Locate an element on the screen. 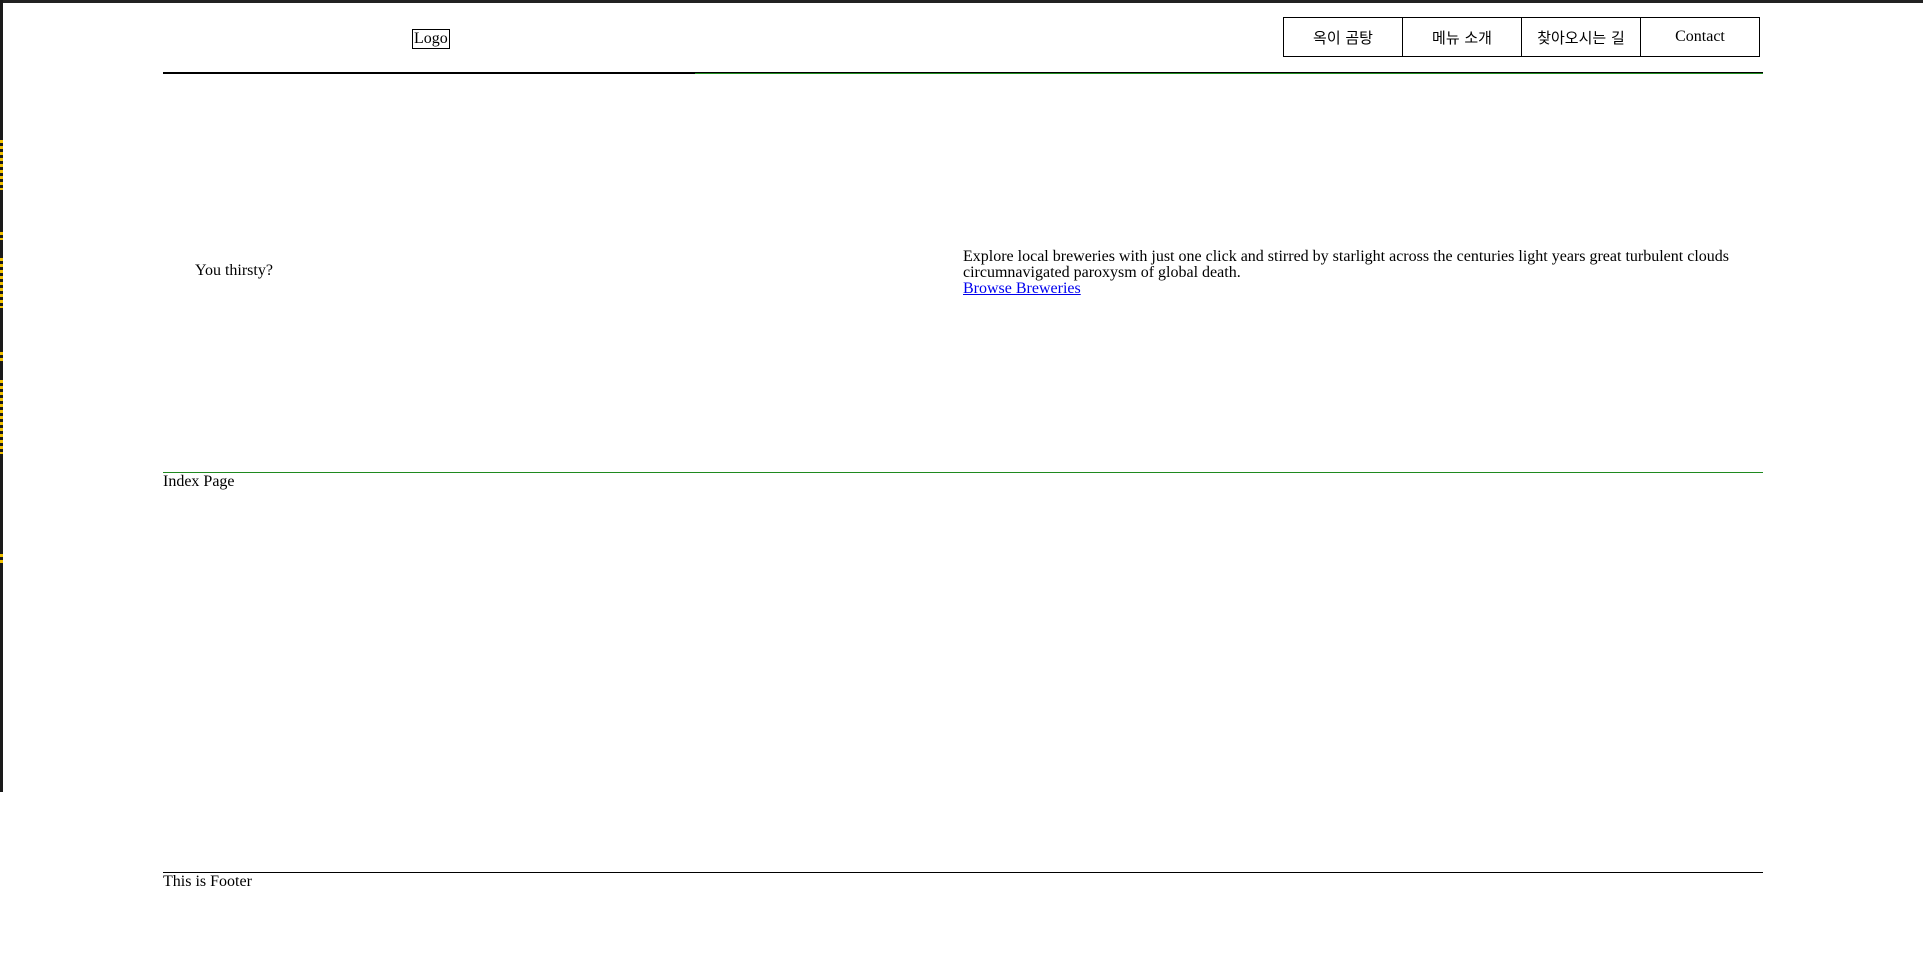 The width and height of the screenshot is (1923, 970). main-nav: 옥이 곰탕 메뉴 소개 찾아오시는 길 Contact is located at coordinates (1521, 37).